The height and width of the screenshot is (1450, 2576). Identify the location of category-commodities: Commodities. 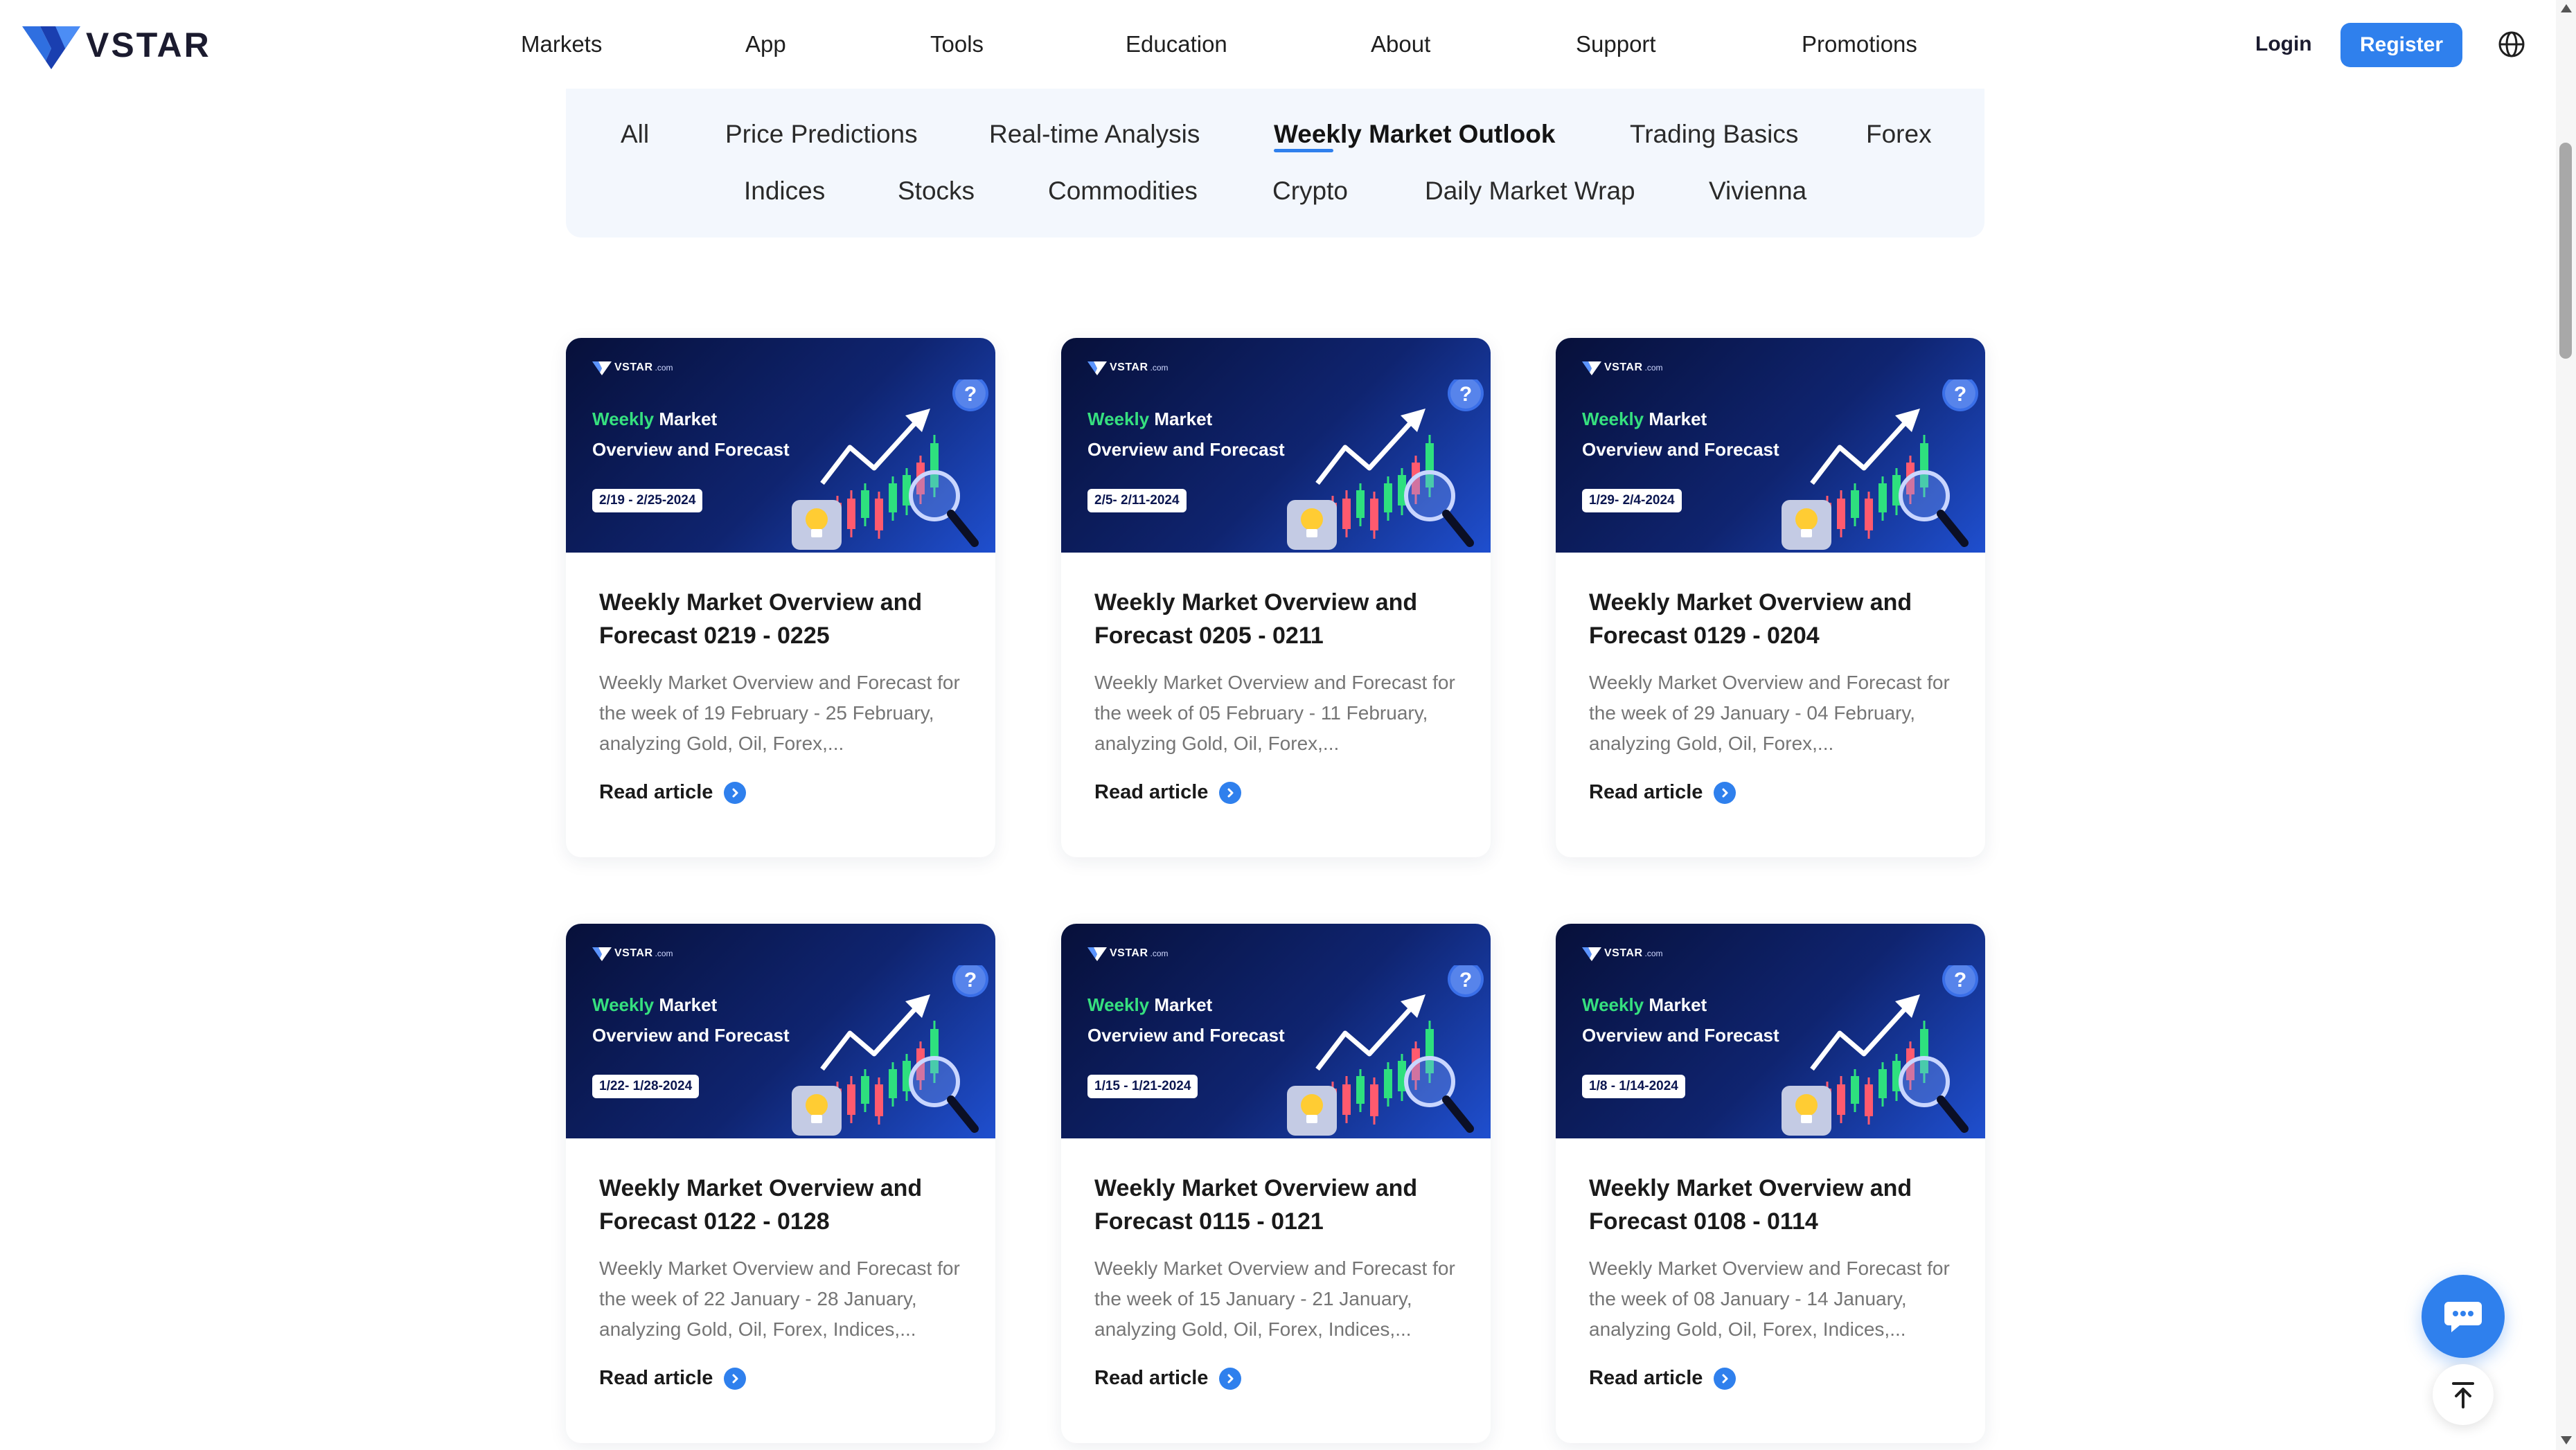
(1123, 191).